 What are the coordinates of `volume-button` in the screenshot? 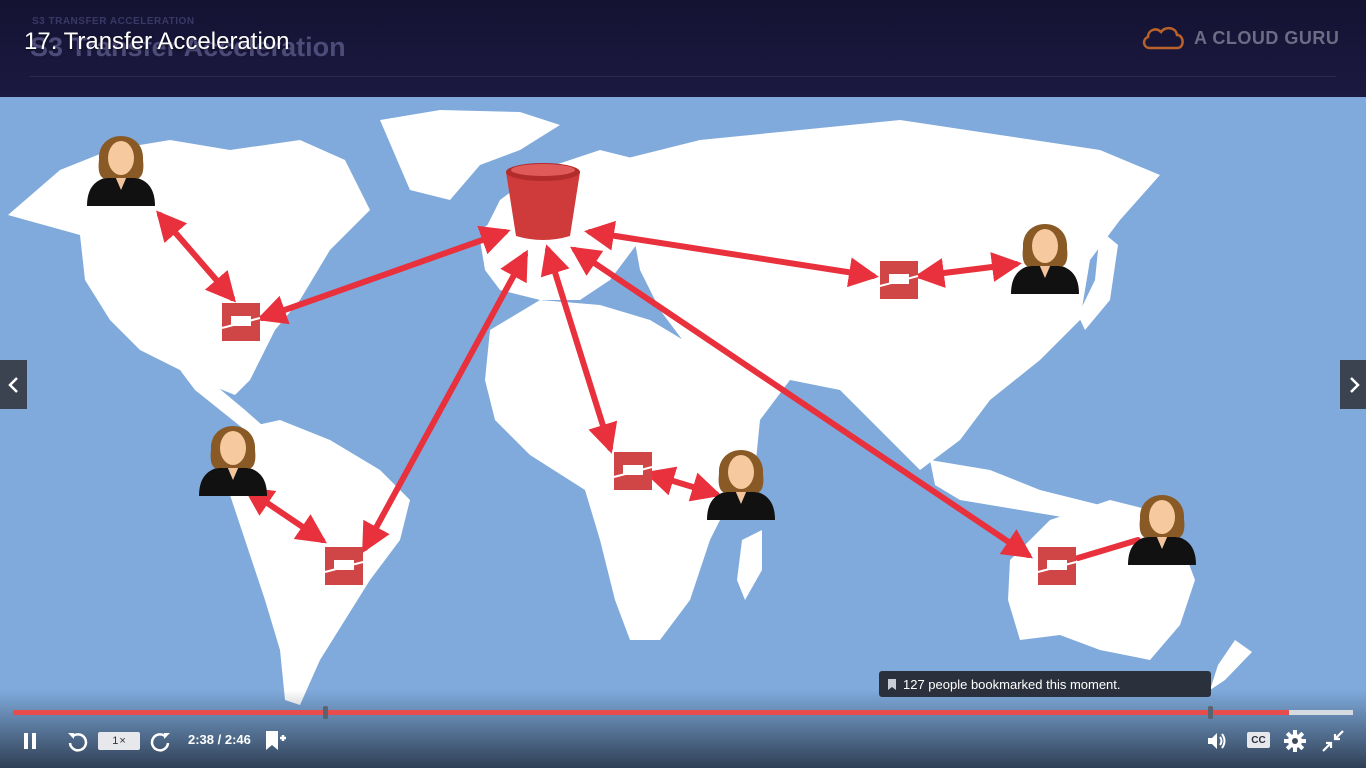 It's located at (1217, 741).